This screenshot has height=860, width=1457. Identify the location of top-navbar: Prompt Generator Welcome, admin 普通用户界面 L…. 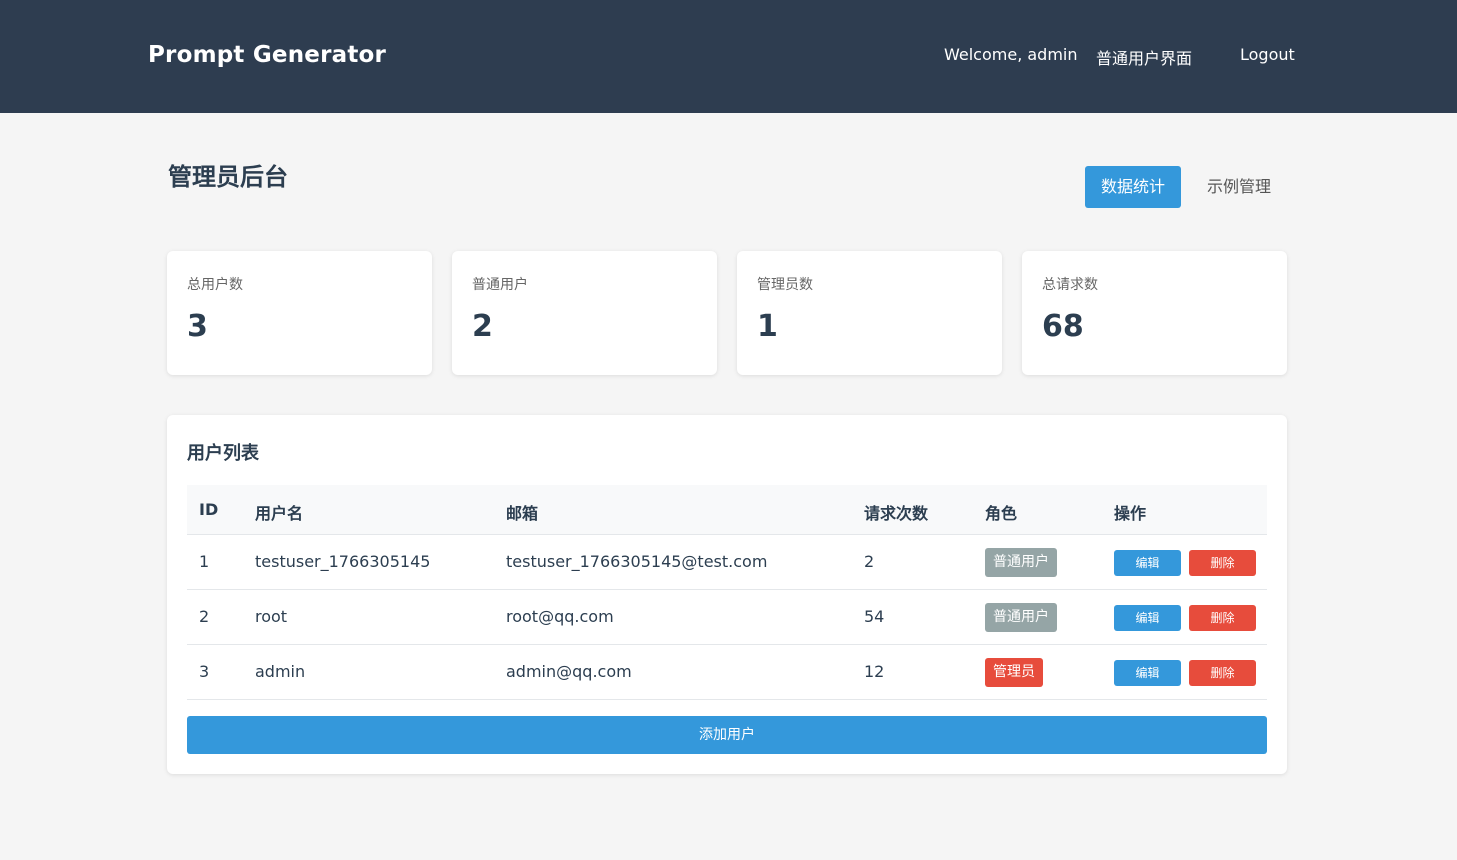
(728, 56).